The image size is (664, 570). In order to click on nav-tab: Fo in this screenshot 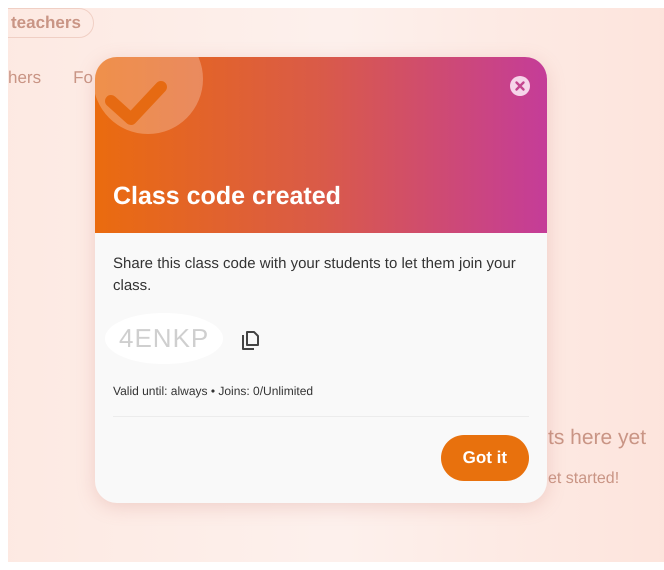, I will do `click(83, 78)`.